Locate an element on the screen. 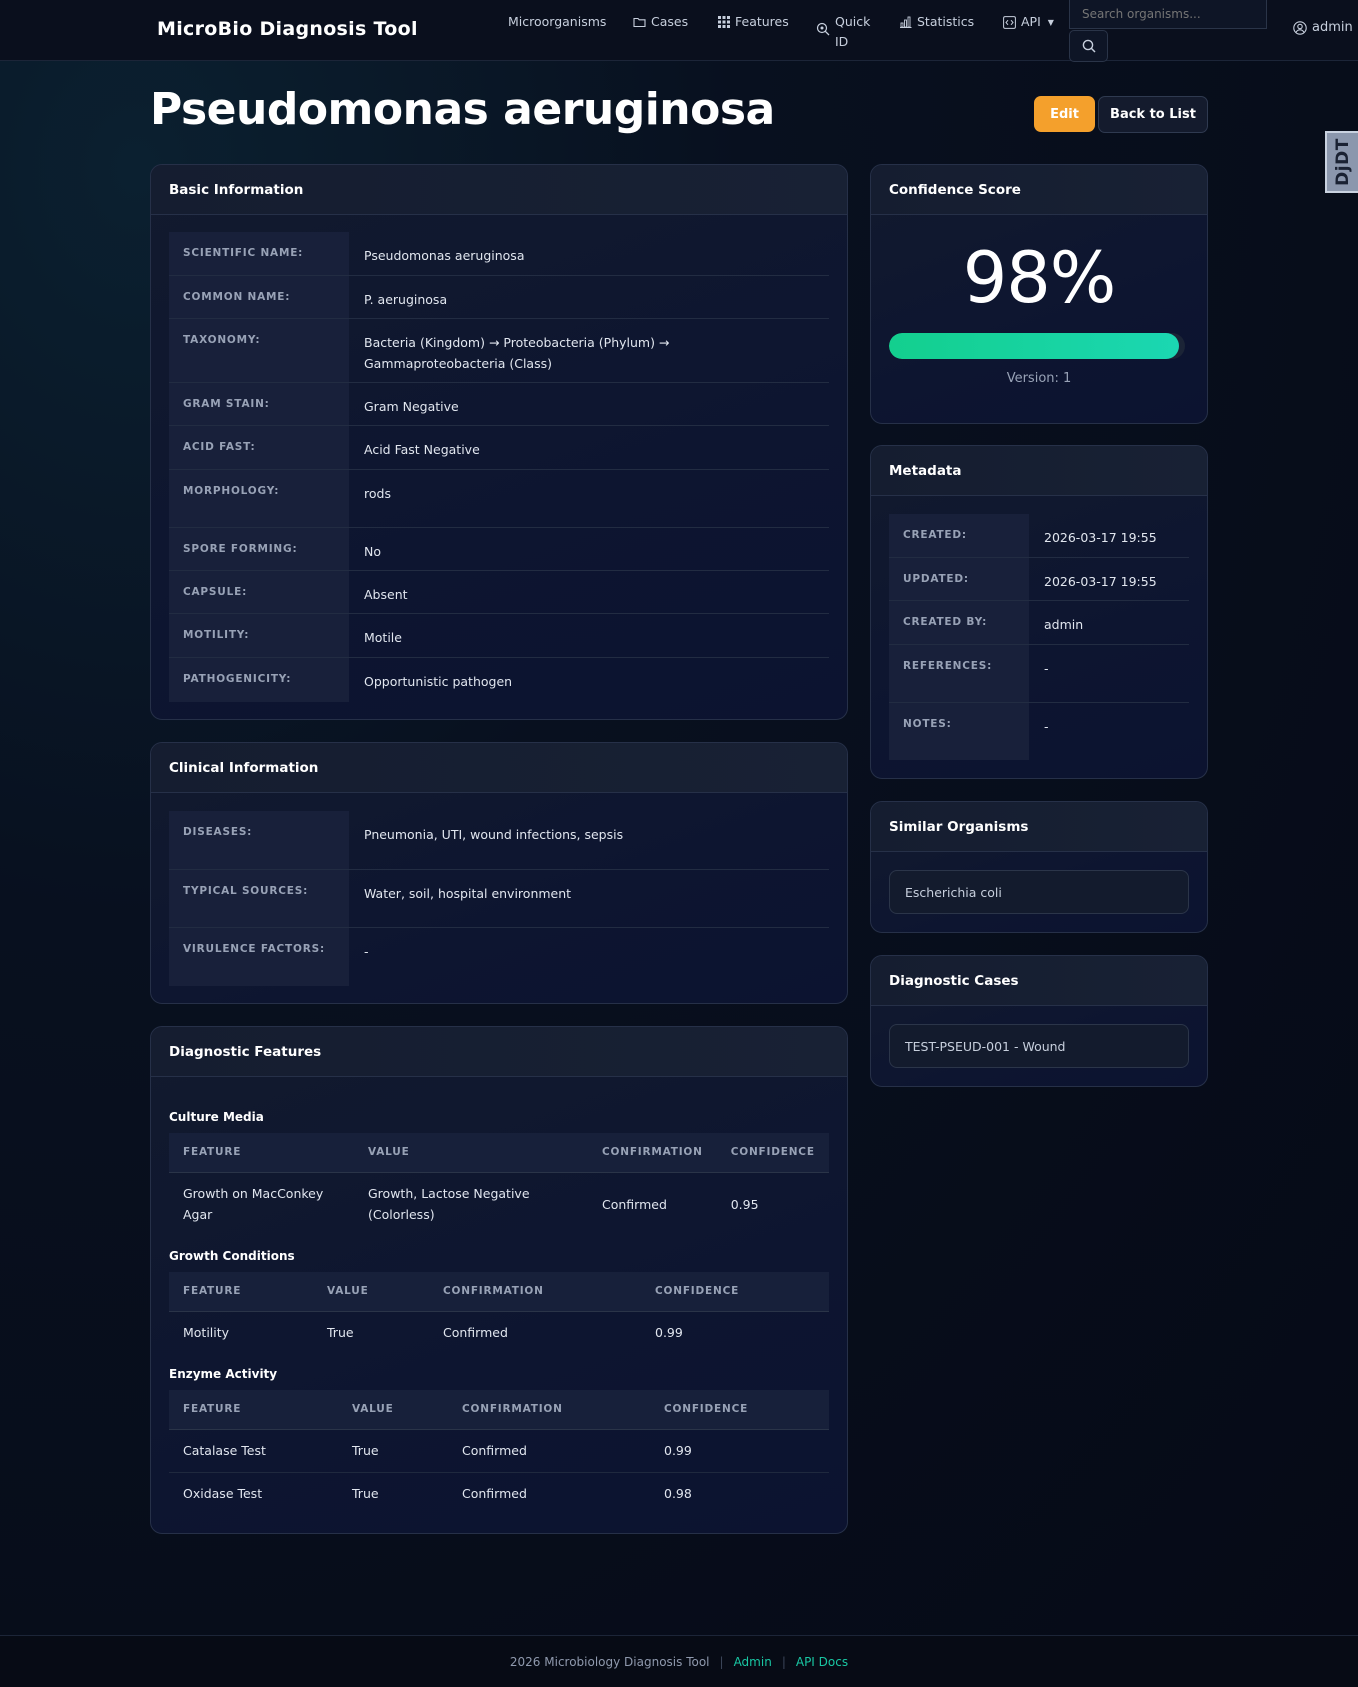 The height and width of the screenshot is (1687, 1358). card-header: Basic Information is located at coordinates (499, 190).